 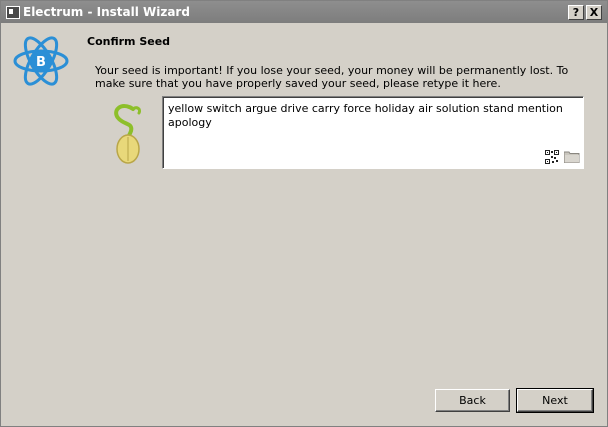 I want to click on page-title: Confirm Seed, so click(x=129, y=41).